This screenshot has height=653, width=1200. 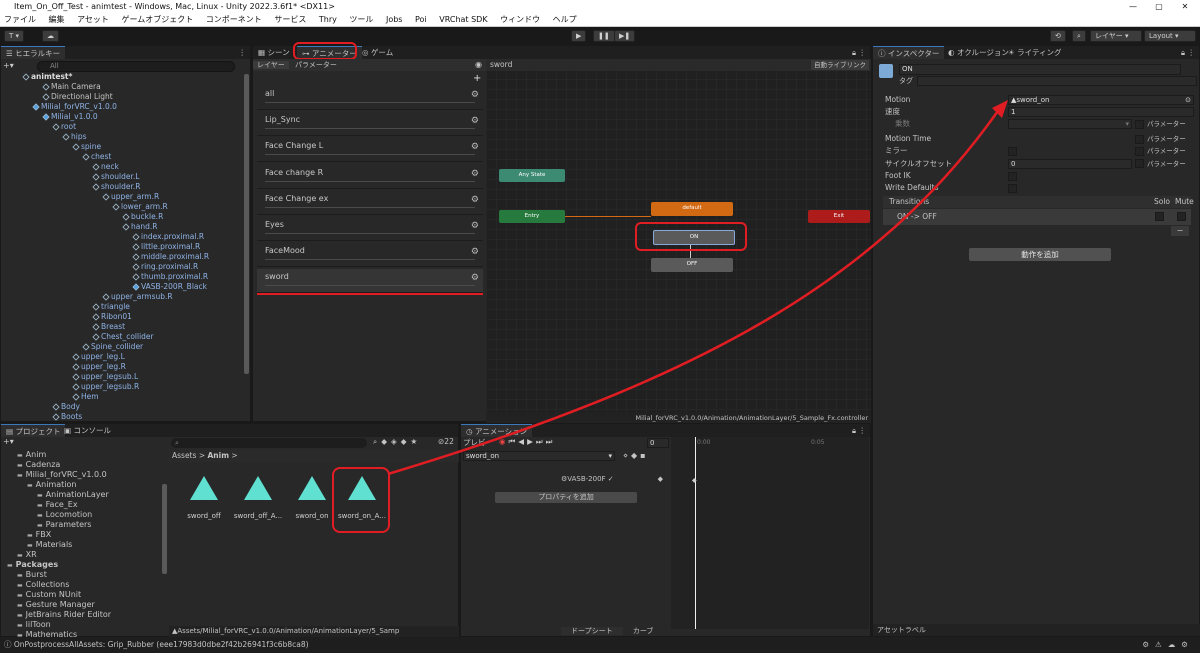 What do you see at coordinates (695, 533) in the screenshot?
I see `playhead` at bounding box center [695, 533].